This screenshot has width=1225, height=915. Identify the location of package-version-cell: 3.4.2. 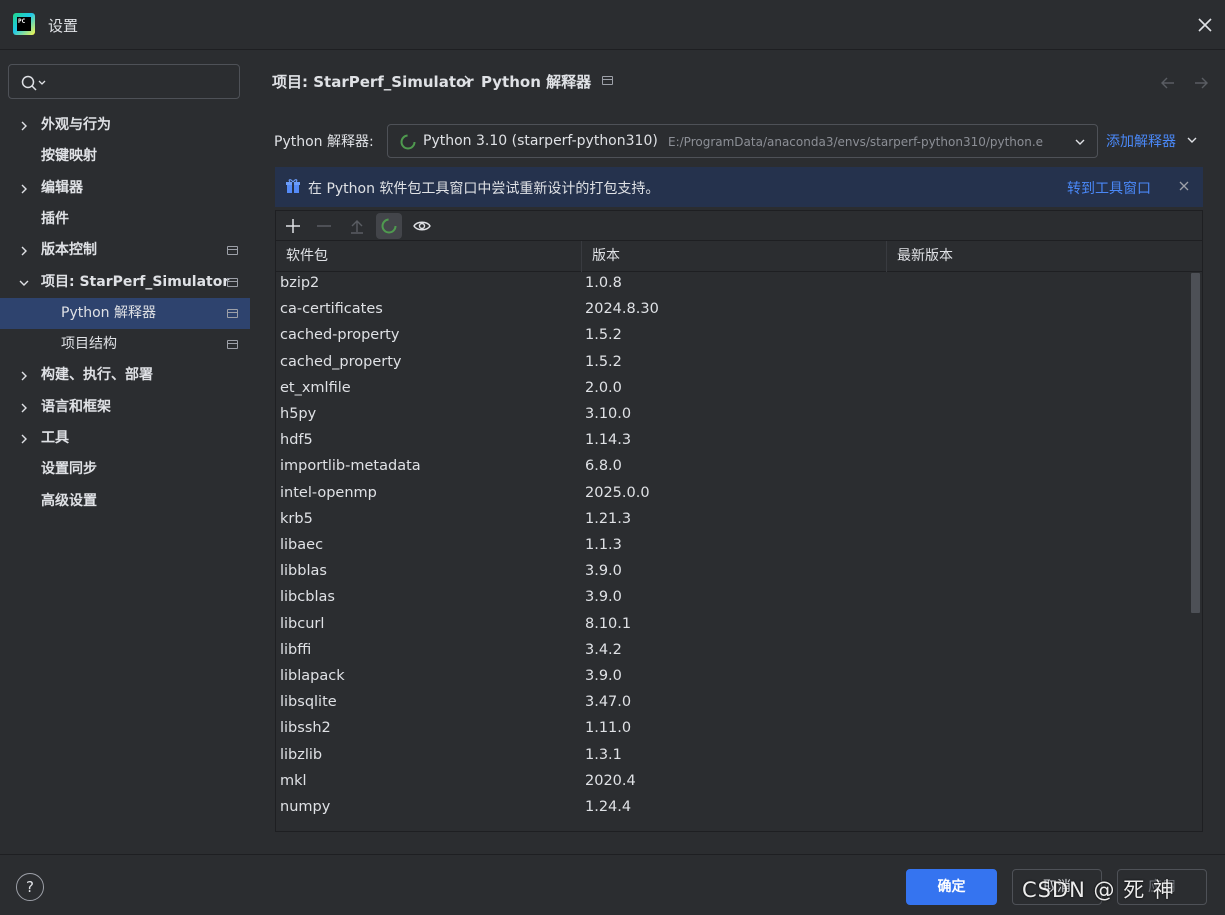
(603, 649).